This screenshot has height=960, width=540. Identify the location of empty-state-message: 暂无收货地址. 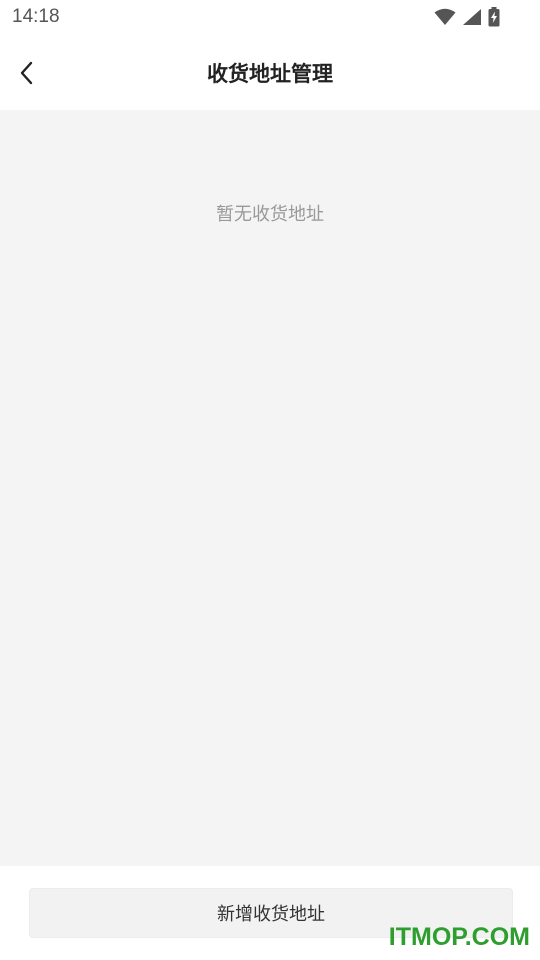
(270, 214).